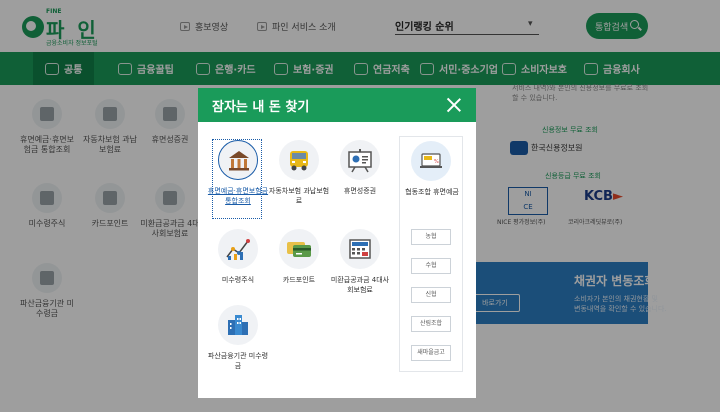 The width and height of the screenshot is (720, 412). What do you see at coordinates (431, 266) in the screenshot?
I see `suhyup-button: 수협` at bounding box center [431, 266].